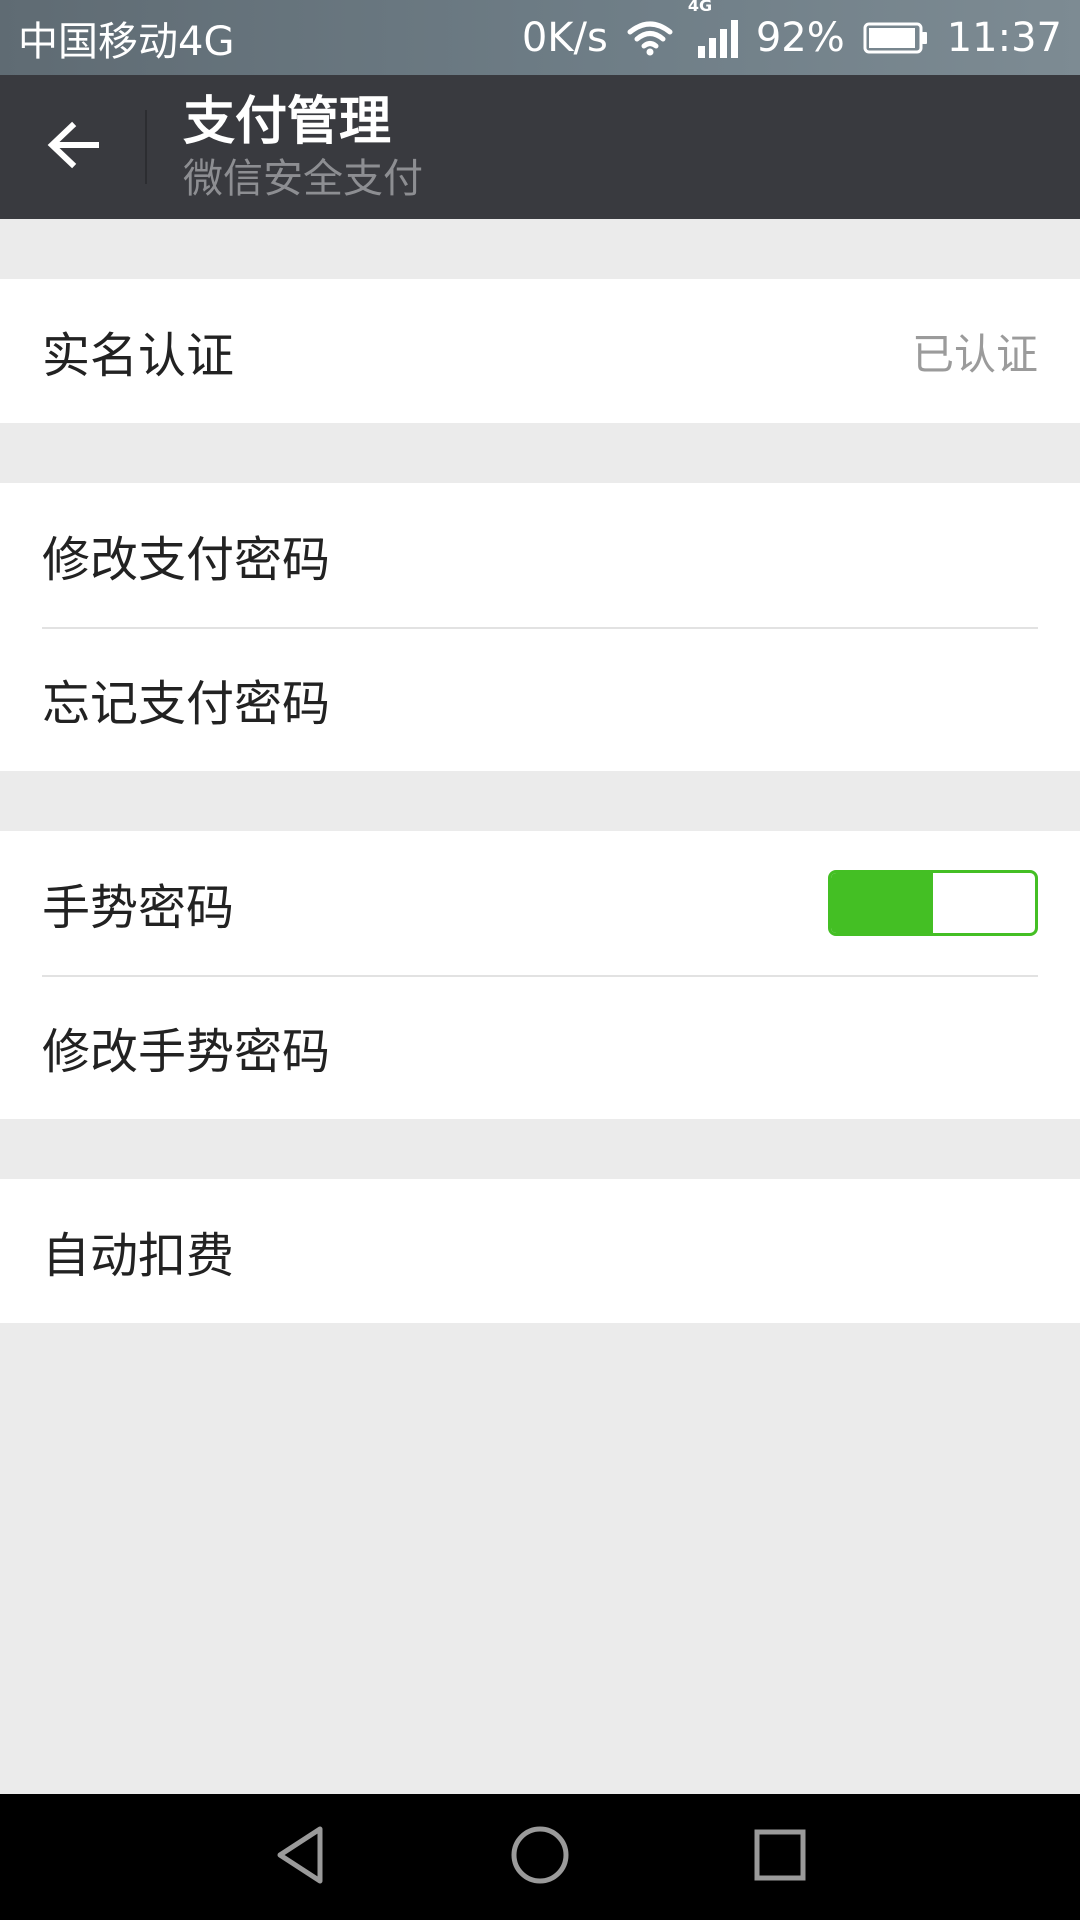 The height and width of the screenshot is (1920, 1080). I want to click on status-bar: 中国移动4G 0K/s 4G 92% 11:37, so click(540, 37).